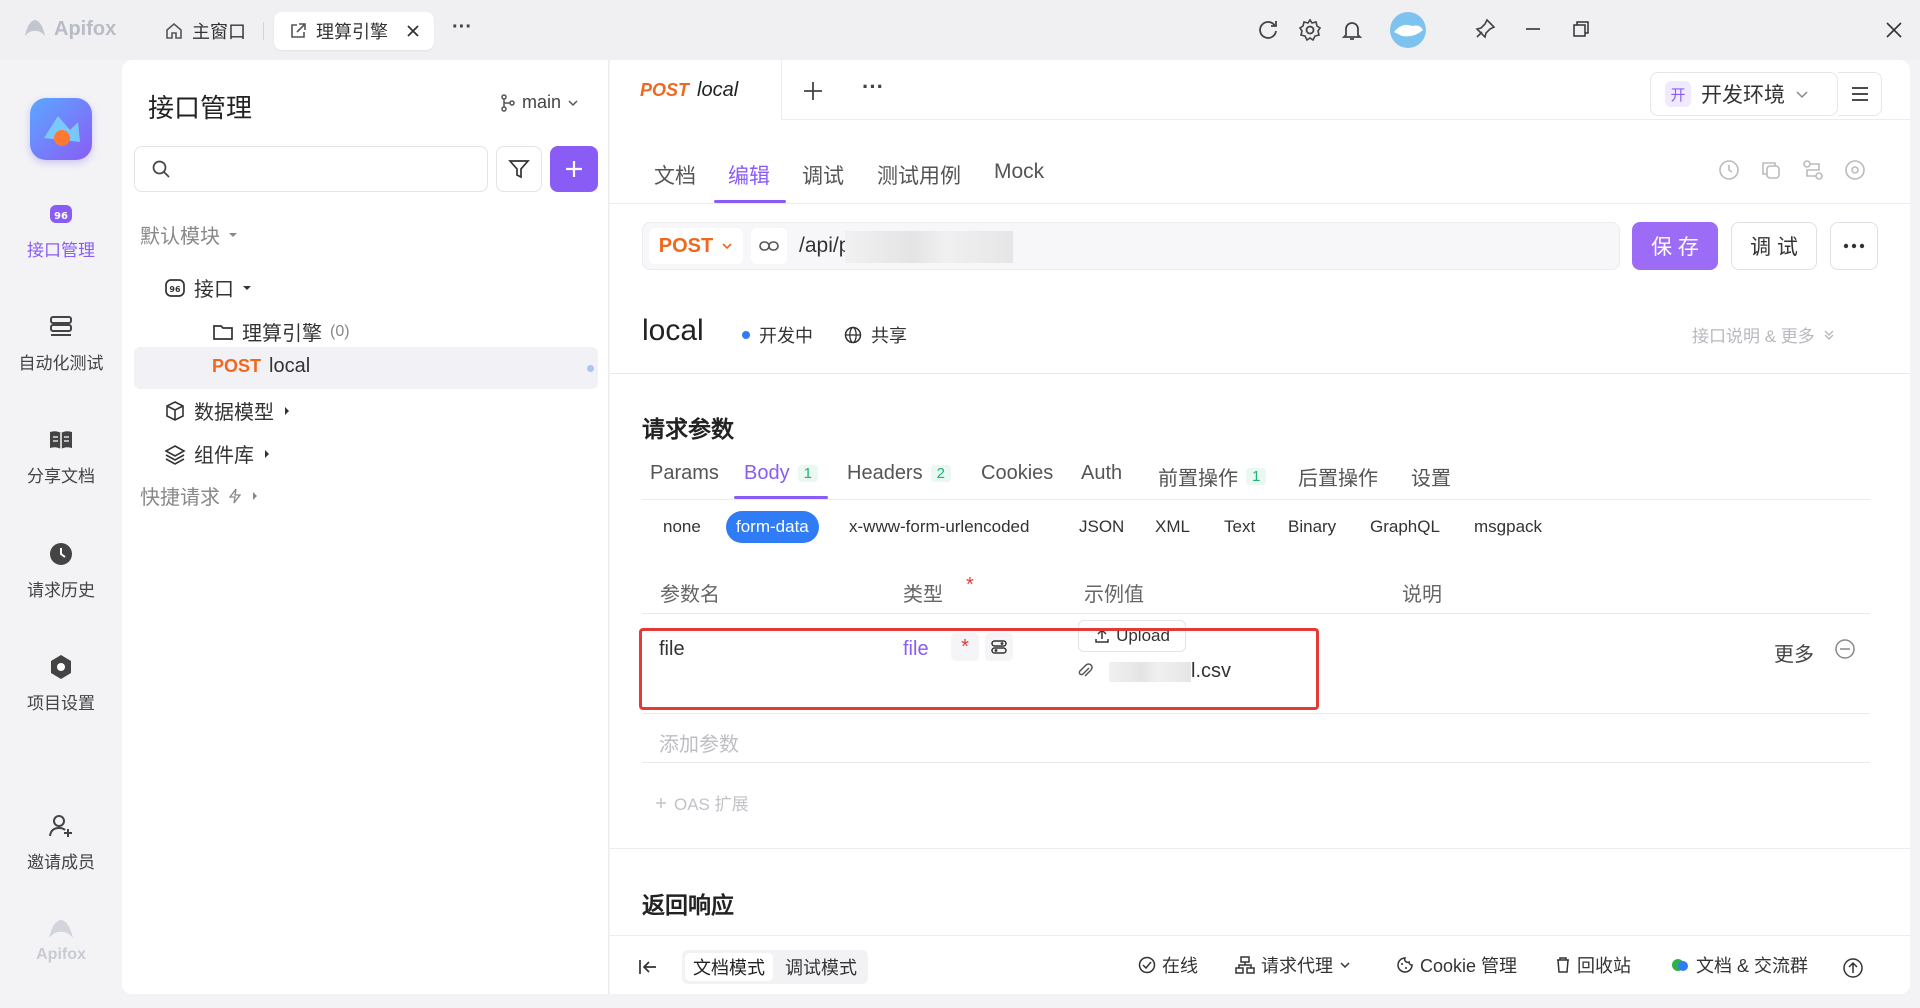 This screenshot has height=1008, width=1920. What do you see at coordinates (1408, 30) in the screenshot?
I see `avatar` at bounding box center [1408, 30].